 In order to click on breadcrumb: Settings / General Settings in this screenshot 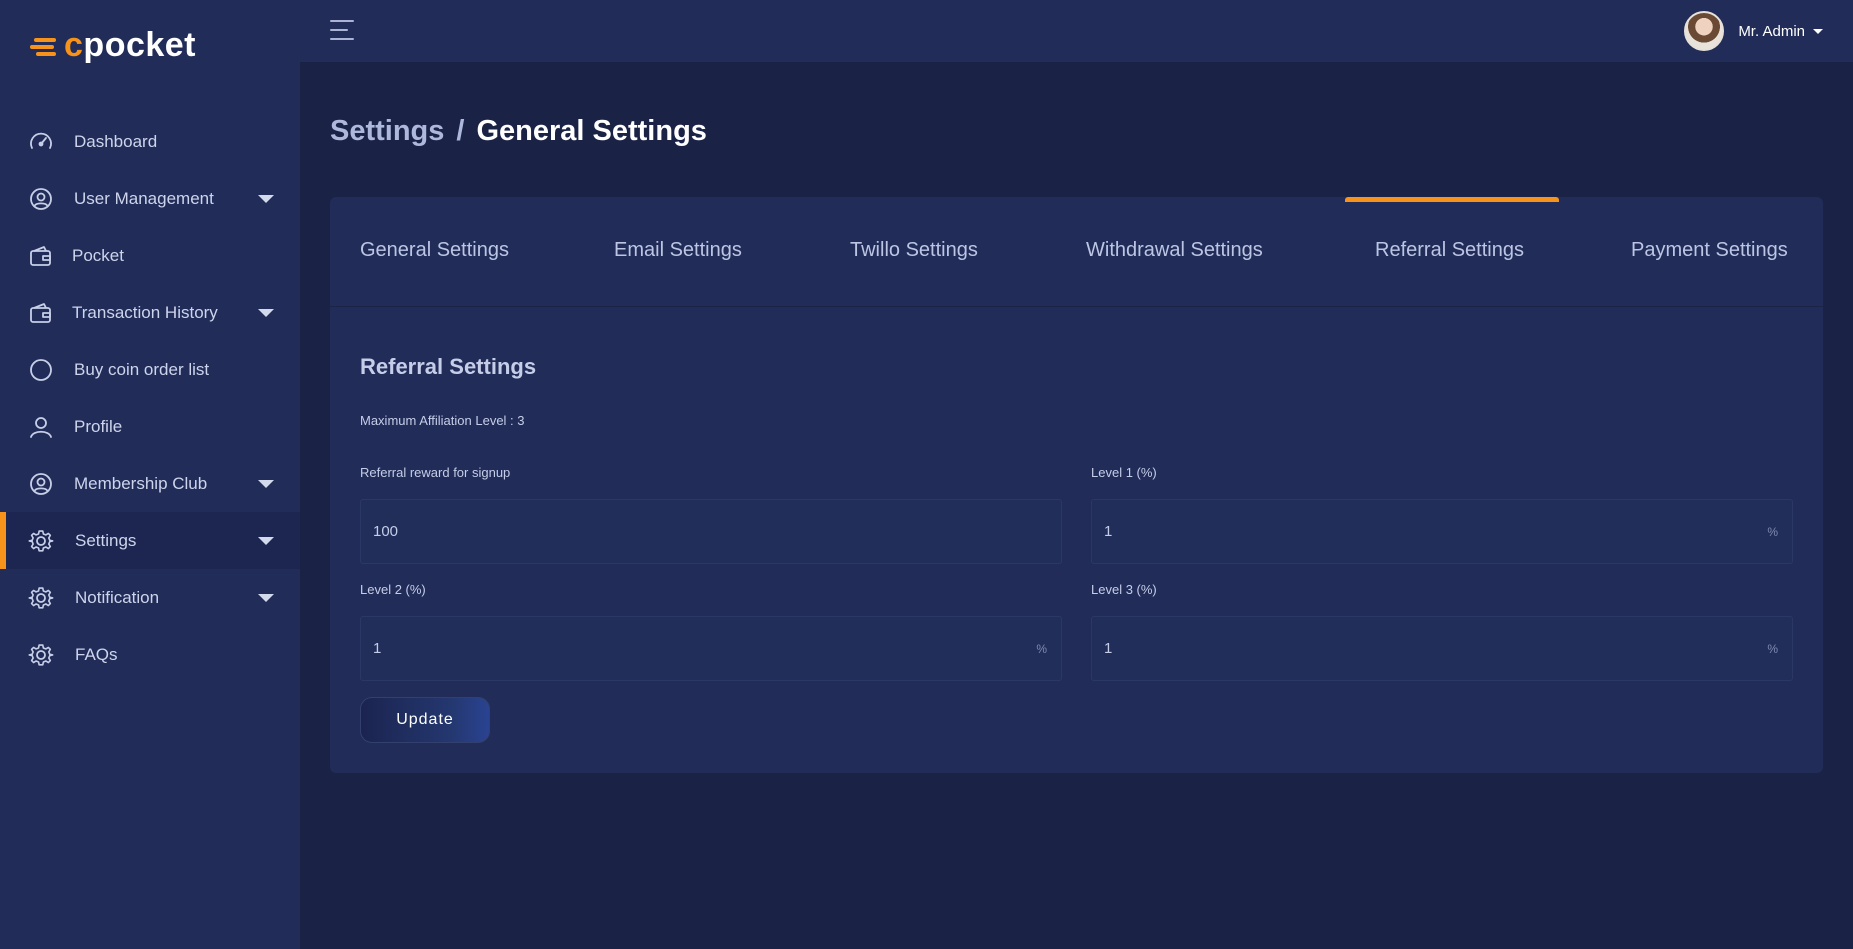, I will do `click(518, 131)`.